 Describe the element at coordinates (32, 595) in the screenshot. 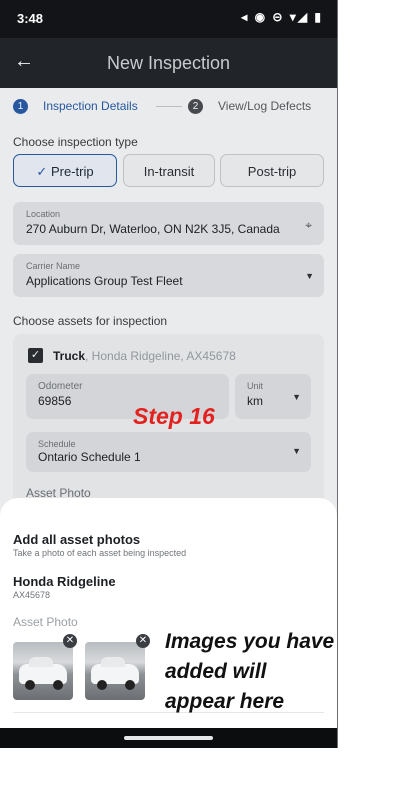

I see `sheet-asset-id: AX45678` at that location.